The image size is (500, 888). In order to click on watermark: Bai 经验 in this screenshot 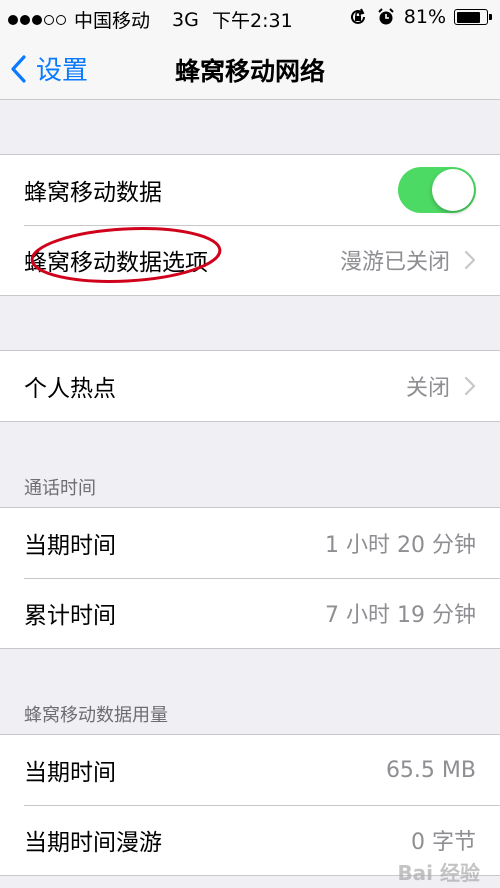, I will do `click(438, 873)`.